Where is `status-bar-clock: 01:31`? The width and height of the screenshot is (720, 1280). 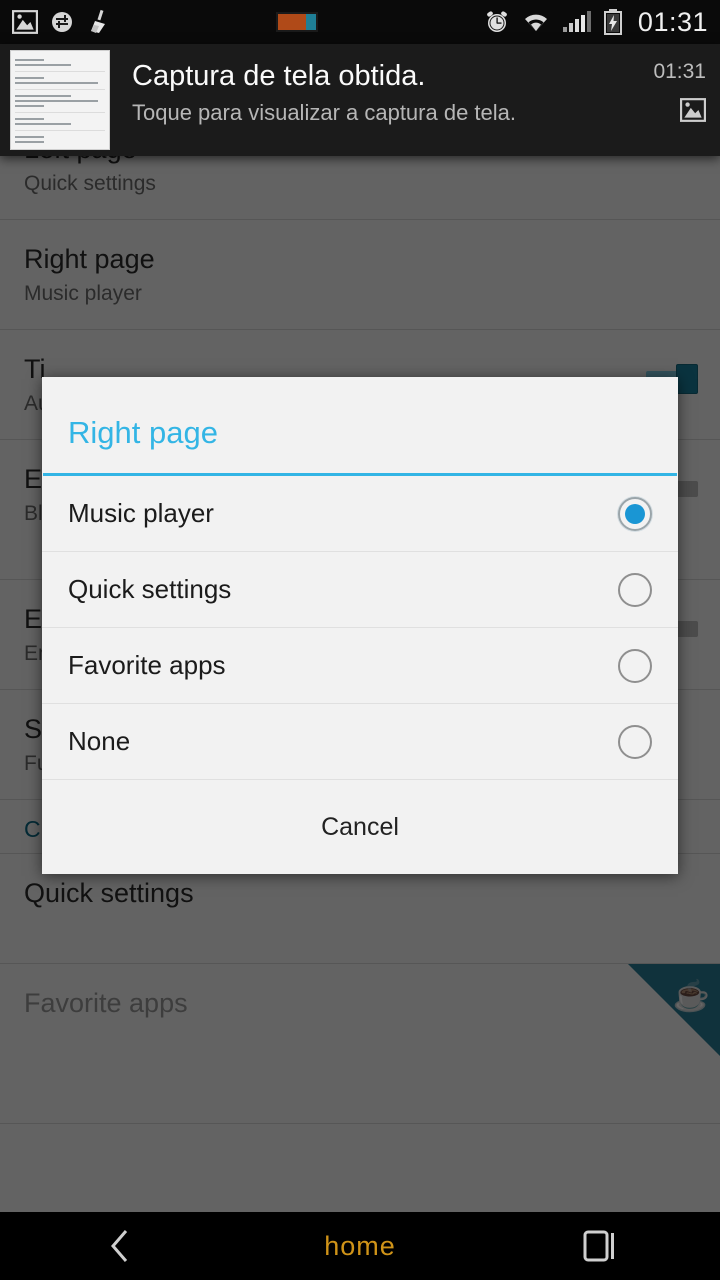 status-bar-clock: 01:31 is located at coordinates (672, 21).